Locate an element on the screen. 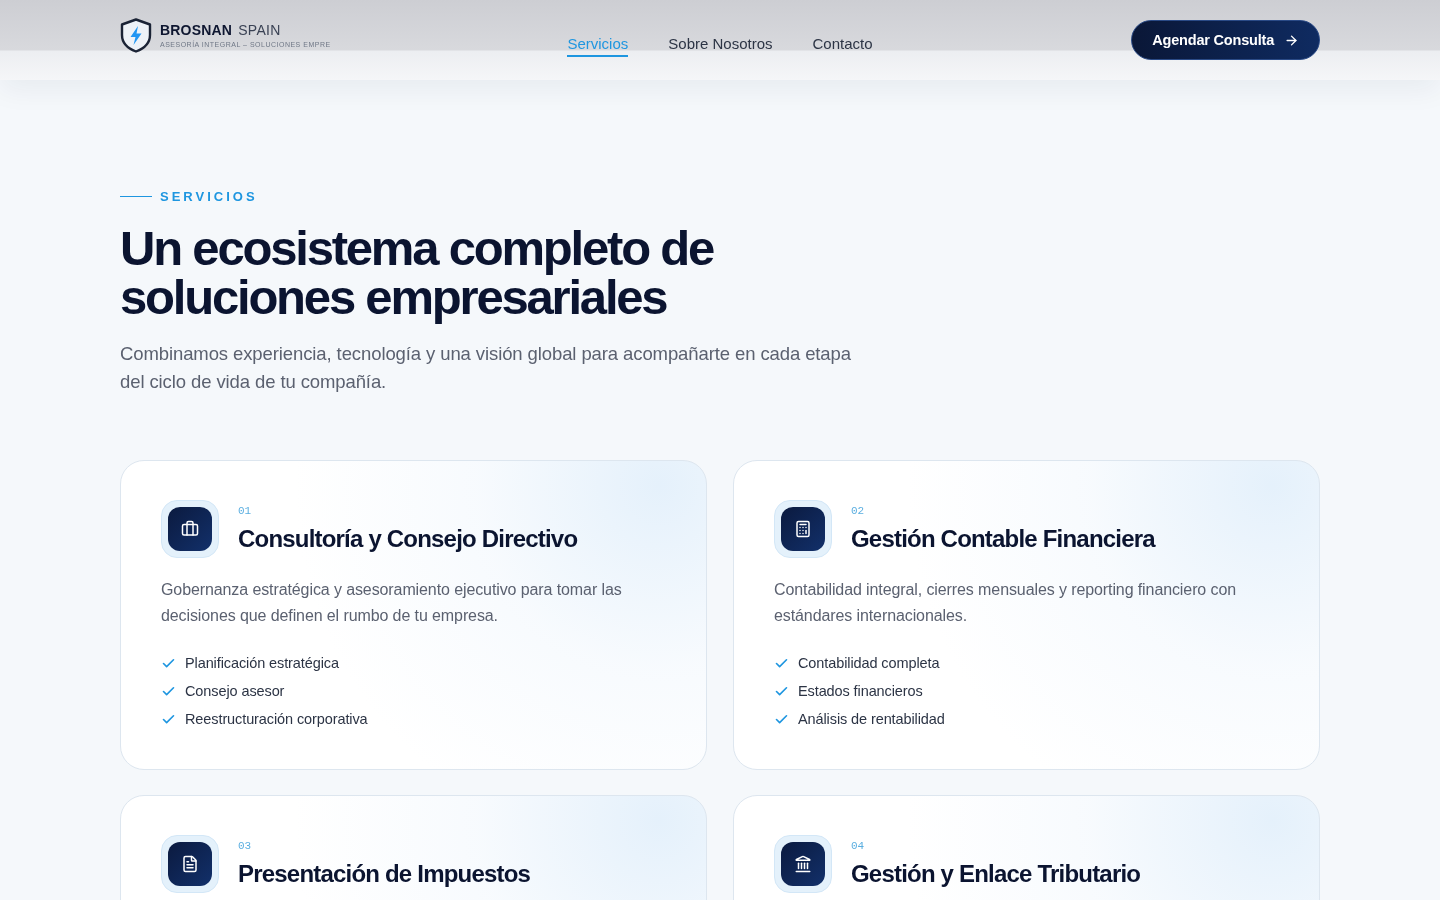 The image size is (1440, 900). section-subtitle: Combinamos experiencia, tecnología y una visión global para acompañarte en cada etapa del ciclo de vida de tu compañía. is located at coordinates (486, 368).